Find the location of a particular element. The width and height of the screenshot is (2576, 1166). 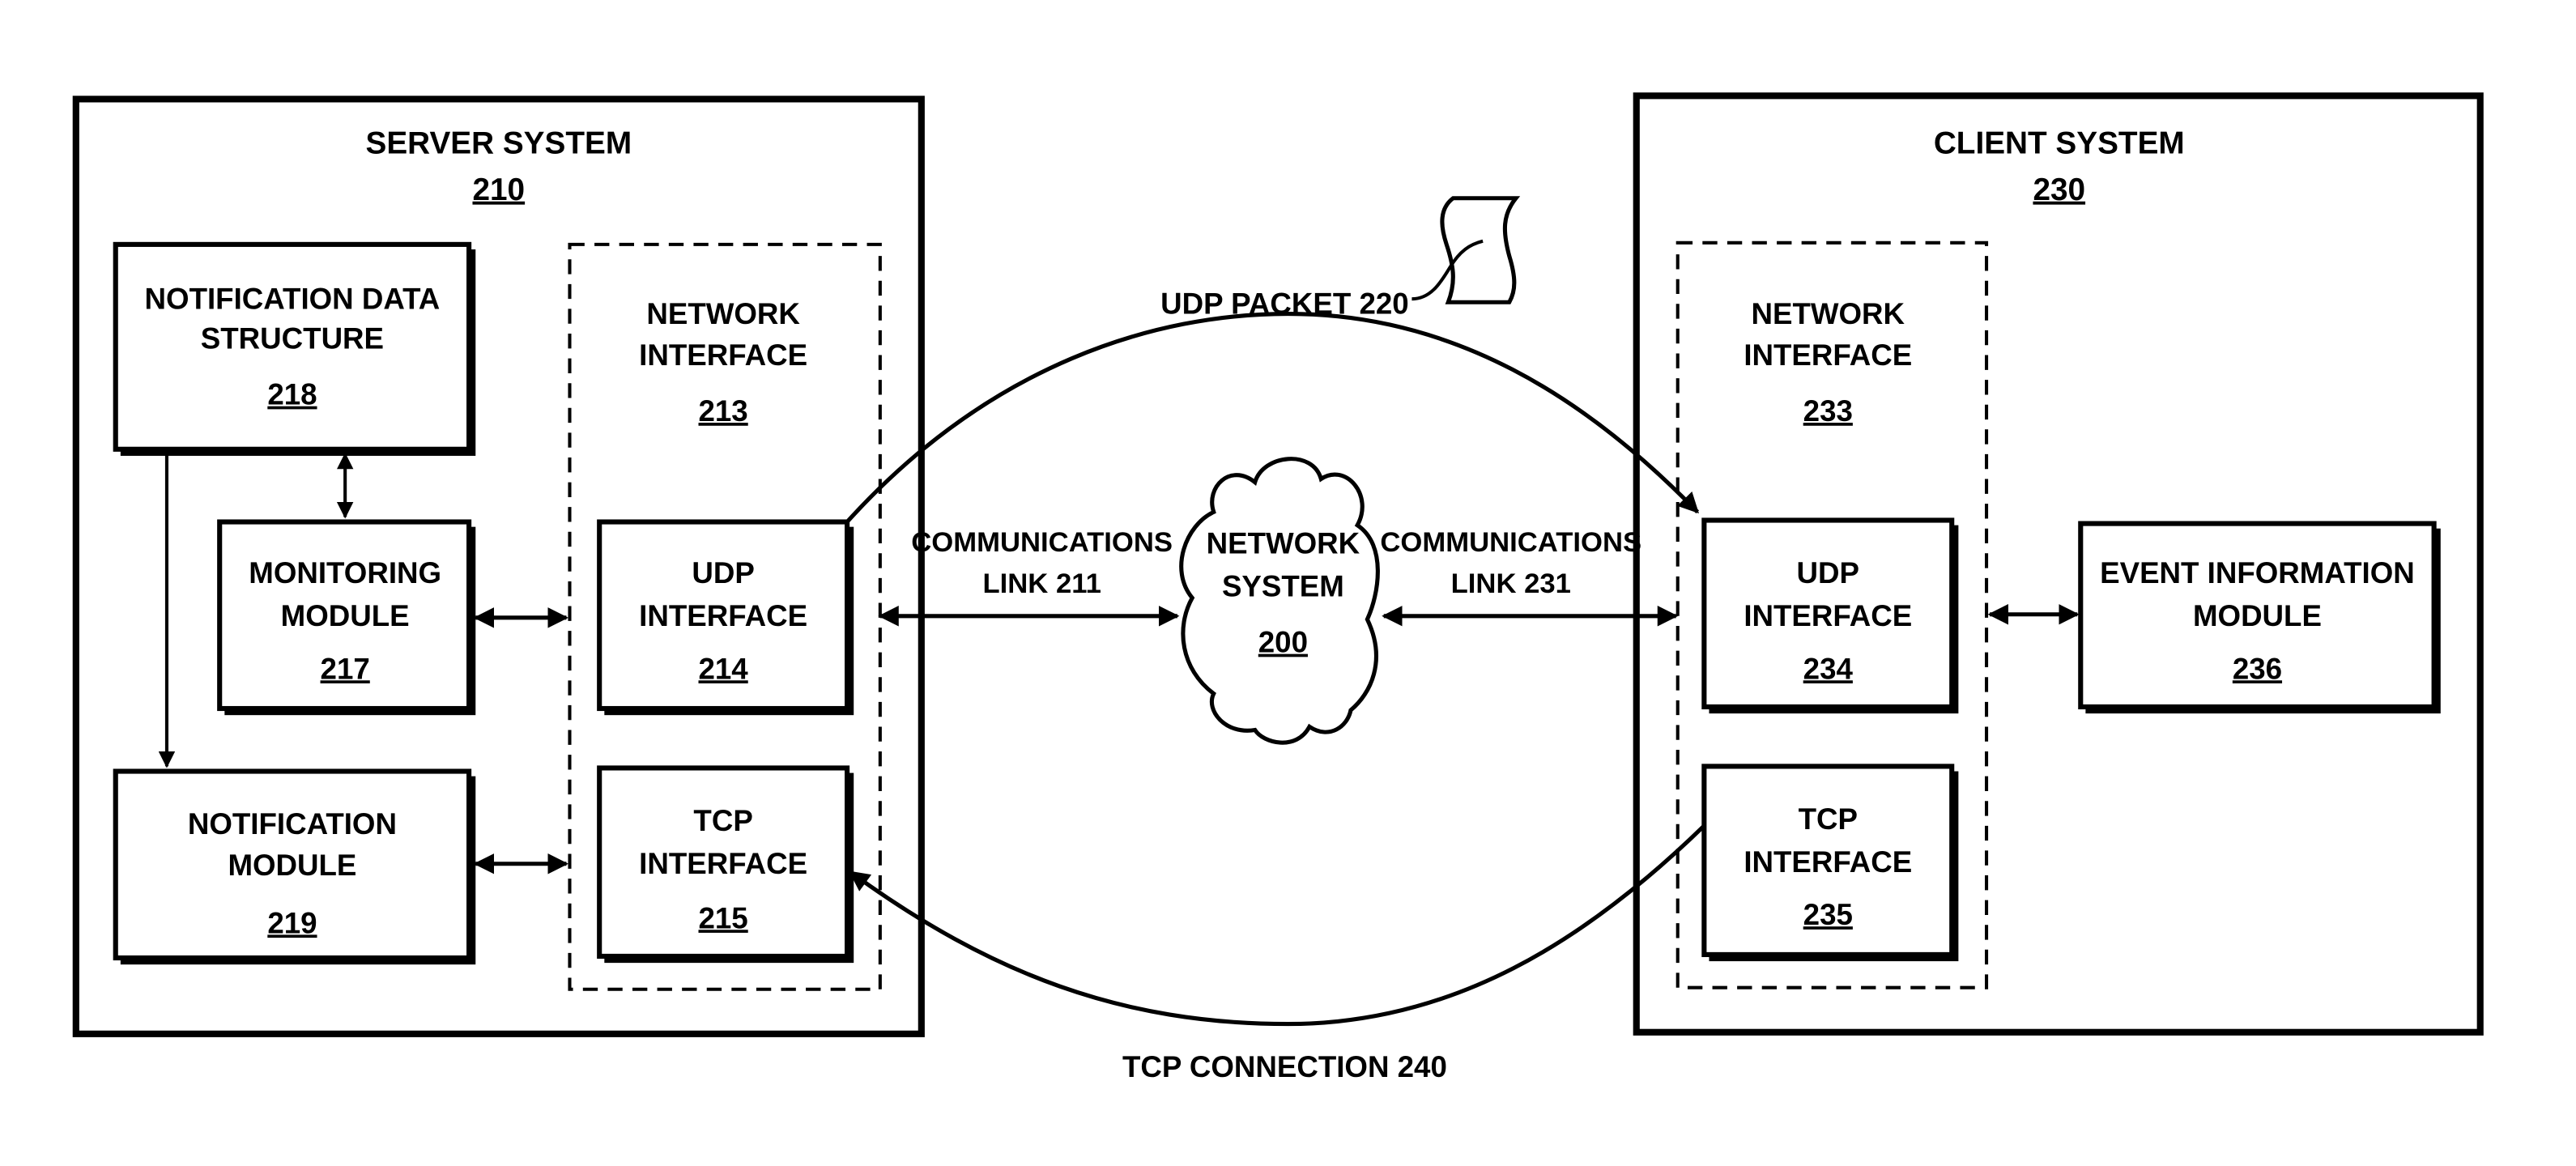

ref-number: 217 is located at coordinates (345, 668).